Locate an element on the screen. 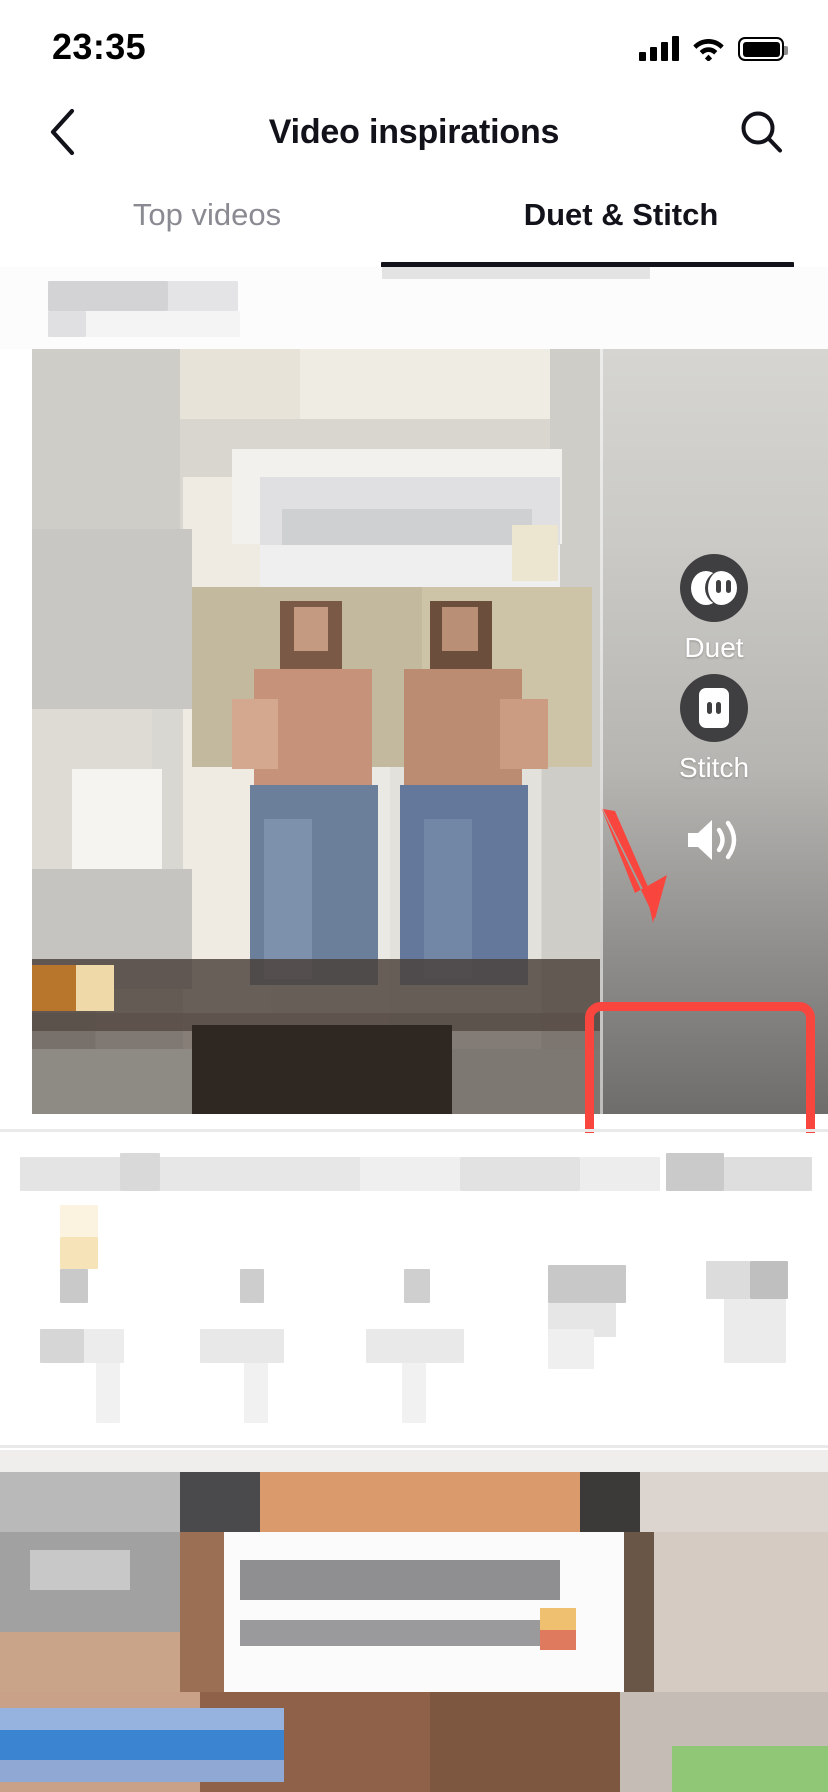  status-bar-time: 23:35 is located at coordinates (99, 46).